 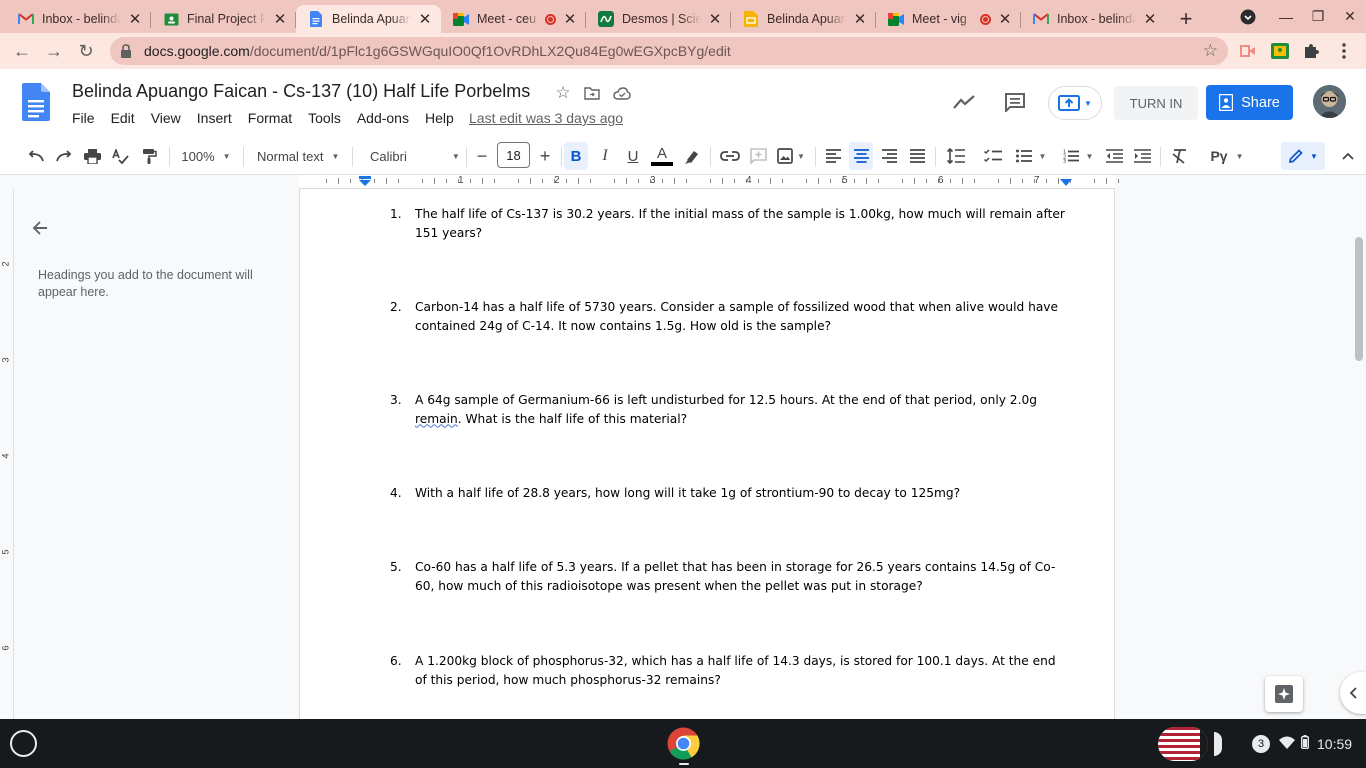 I want to click on extensions-puzzle-icon, so click(x=1311, y=51).